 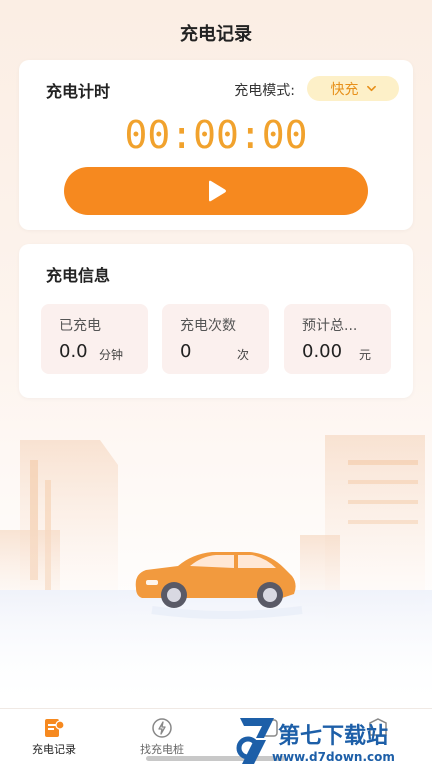 What do you see at coordinates (264, 91) in the screenshot?
I see `charge-mode-label: 充电模式:` at bounding box center [264, 91].